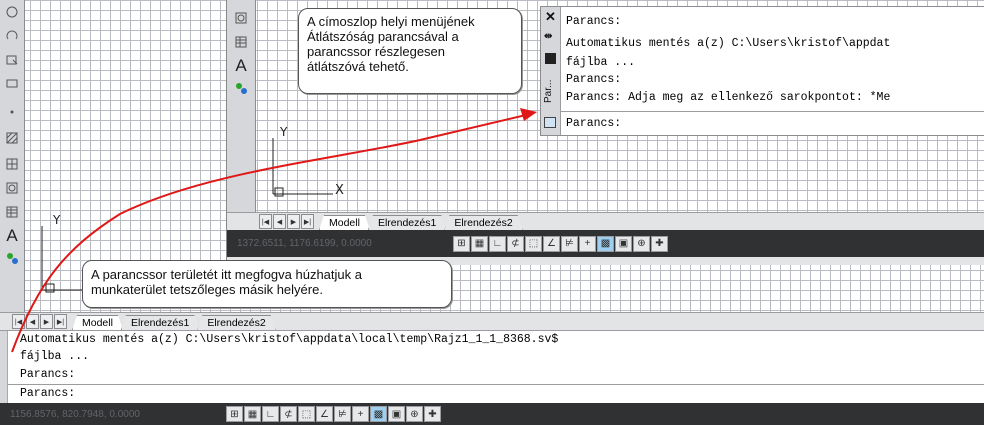  What do you see at coordinates (641, 243) in the screenshot?
I see `inner-qp-toggle-icon: ⊕` at bounding box center [641, 243].